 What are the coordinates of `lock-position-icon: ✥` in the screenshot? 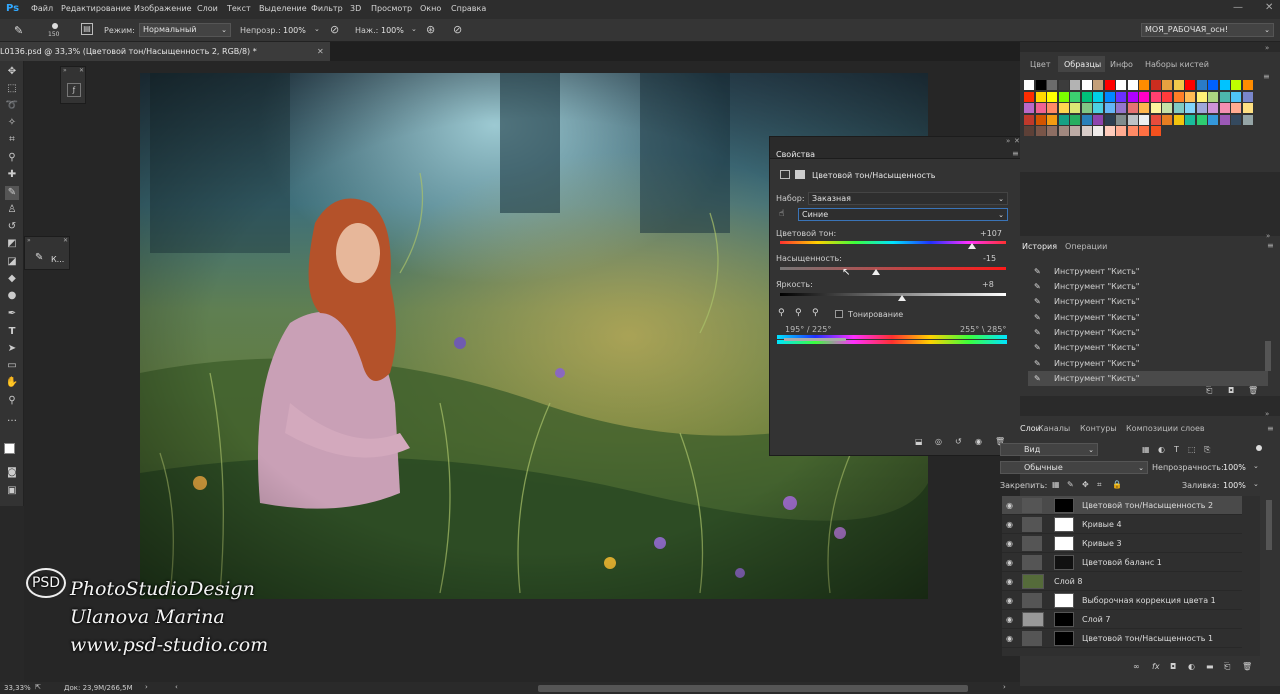 It's located at (1085, 484).